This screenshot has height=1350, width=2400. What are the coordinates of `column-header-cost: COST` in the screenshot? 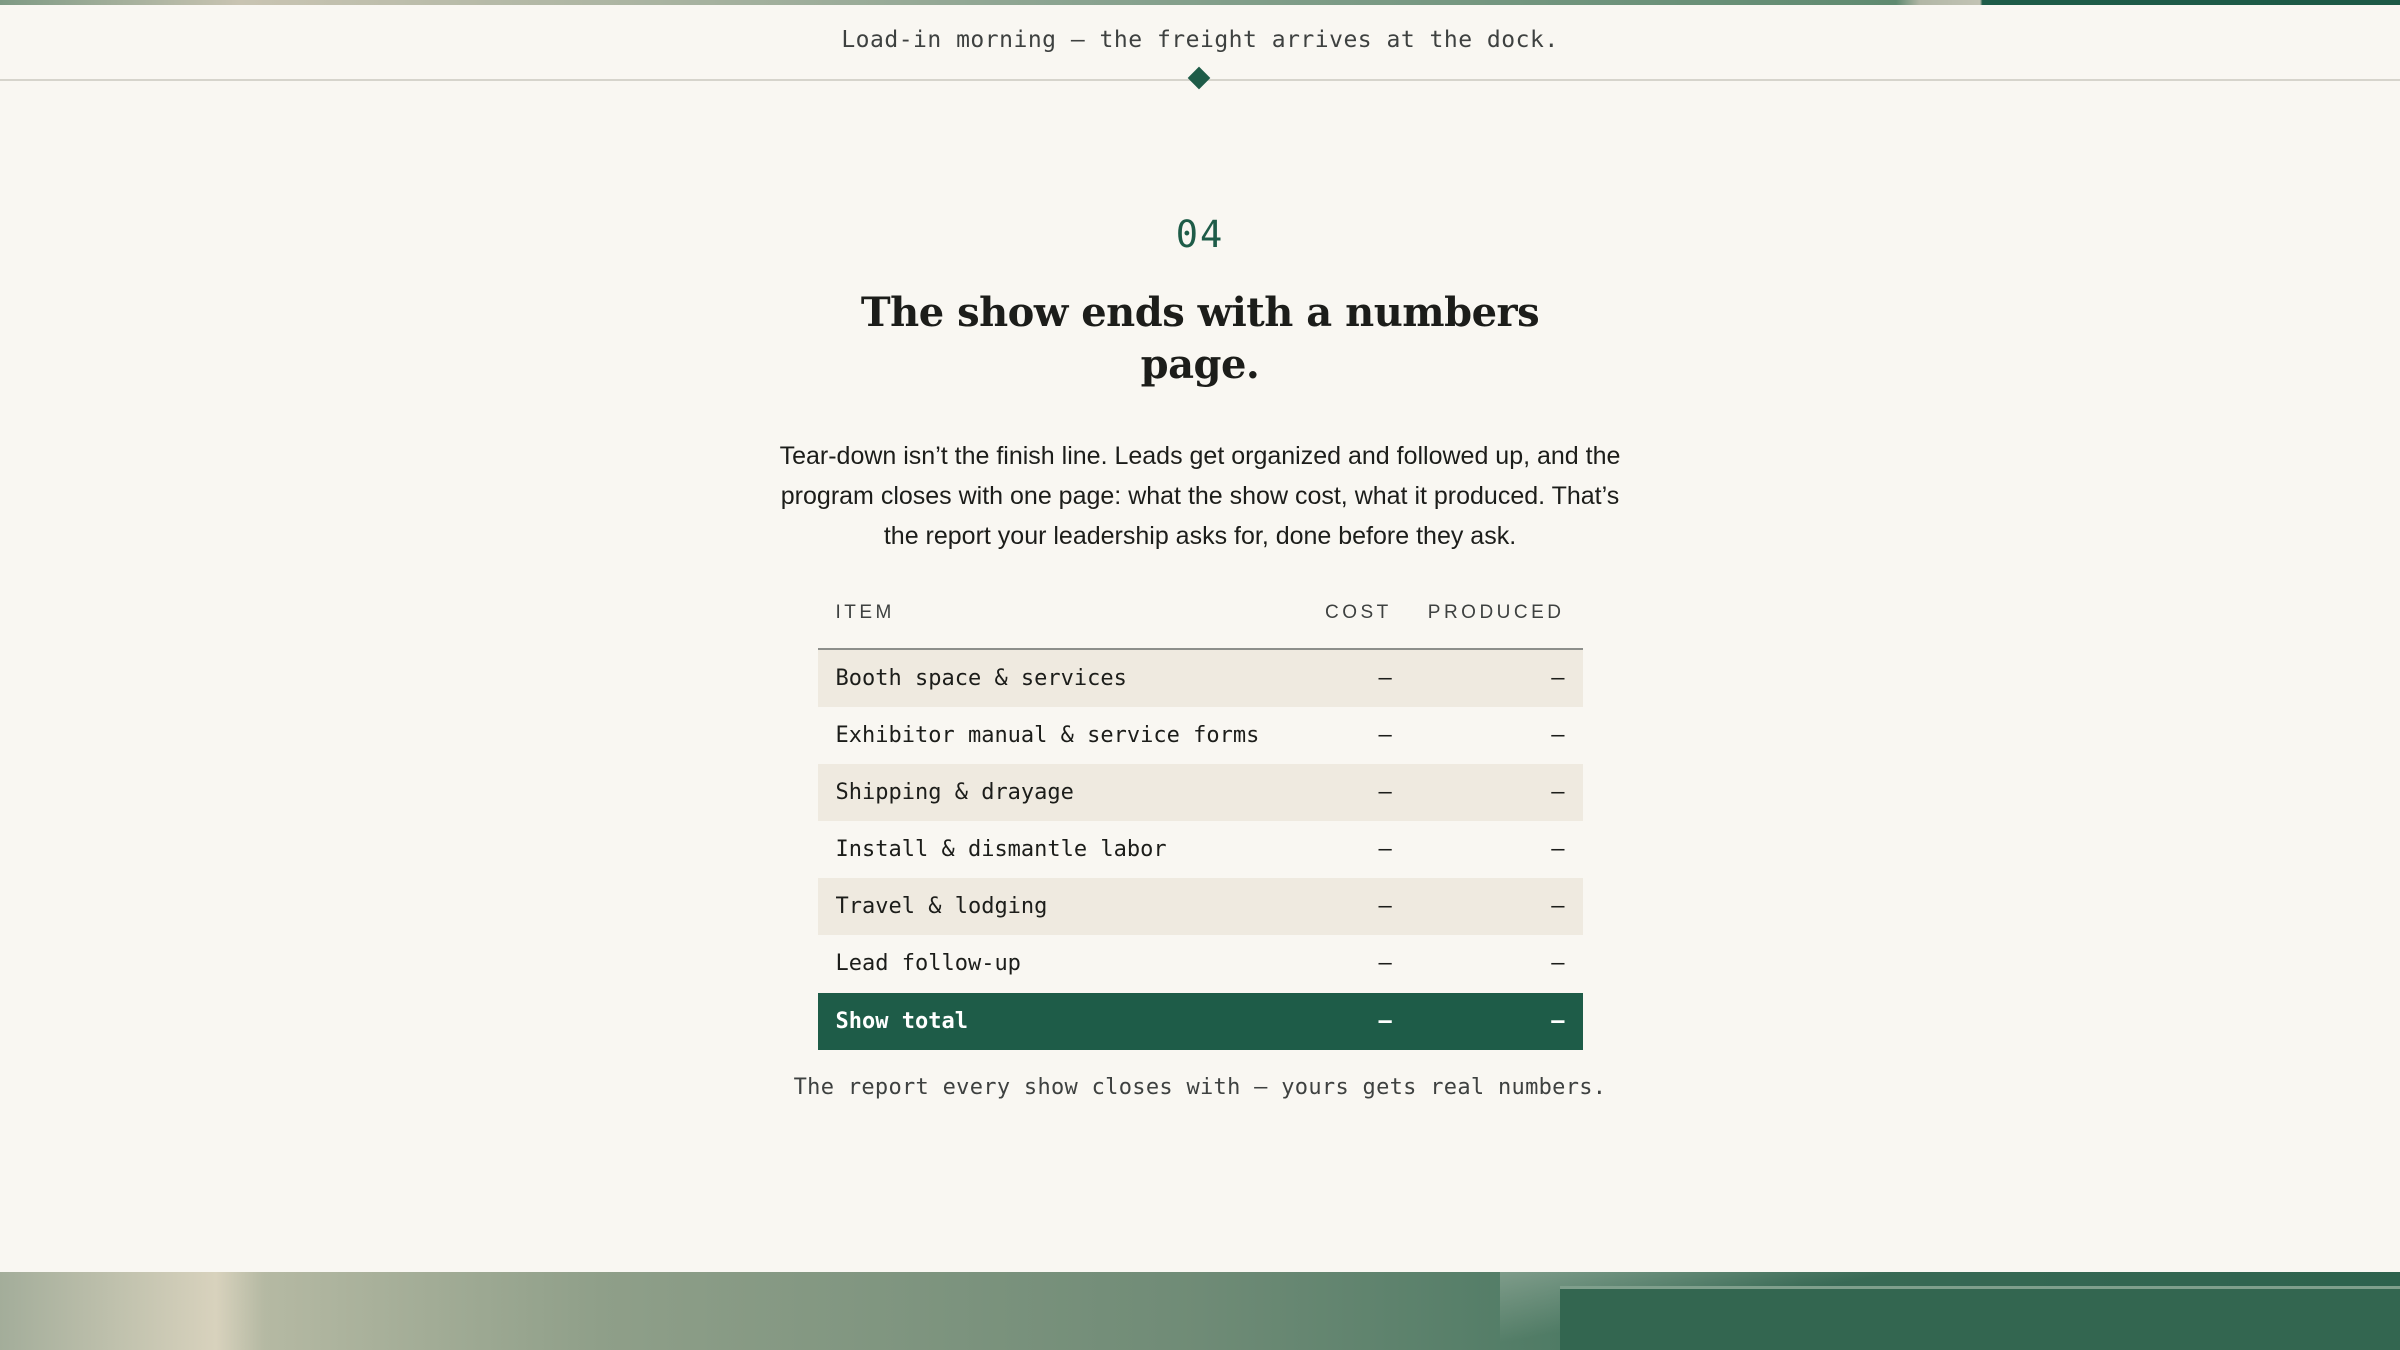 It's located at (1346, 624).